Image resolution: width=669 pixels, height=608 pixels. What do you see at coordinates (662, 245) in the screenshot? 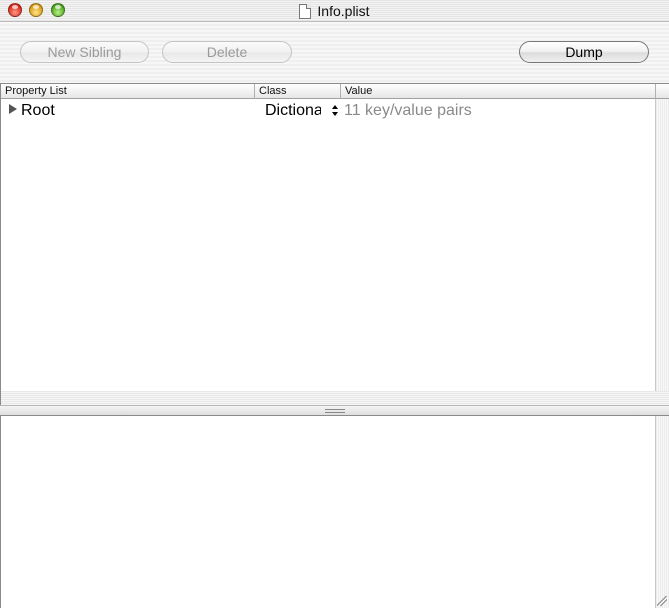
I see `outline-vertical-scrollbar` at bounding box center [662, 245].